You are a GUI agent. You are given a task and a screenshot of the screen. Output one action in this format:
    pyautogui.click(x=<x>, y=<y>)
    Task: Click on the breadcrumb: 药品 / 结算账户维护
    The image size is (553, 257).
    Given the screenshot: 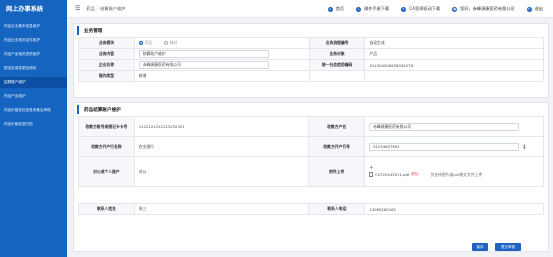 What is the action you would take?
    pyautogui.click(x=106, y=8)
    